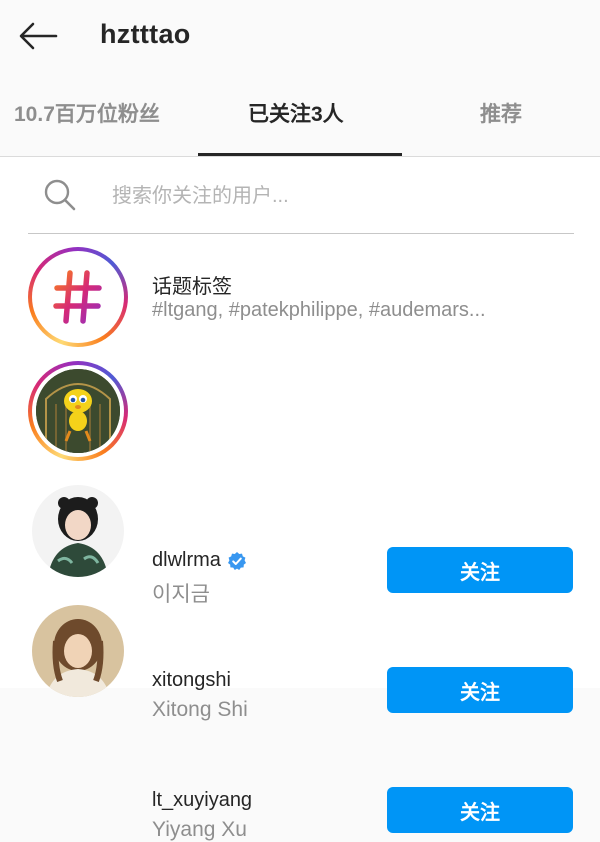  Describe the element at coordinates (192, 287) in the screenshot. I see `hashtag-row-title: 话题标签` at that location.